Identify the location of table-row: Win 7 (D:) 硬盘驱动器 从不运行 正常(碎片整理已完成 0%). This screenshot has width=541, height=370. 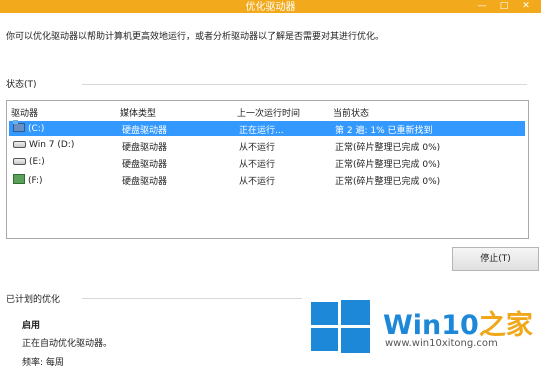
(267, 145).